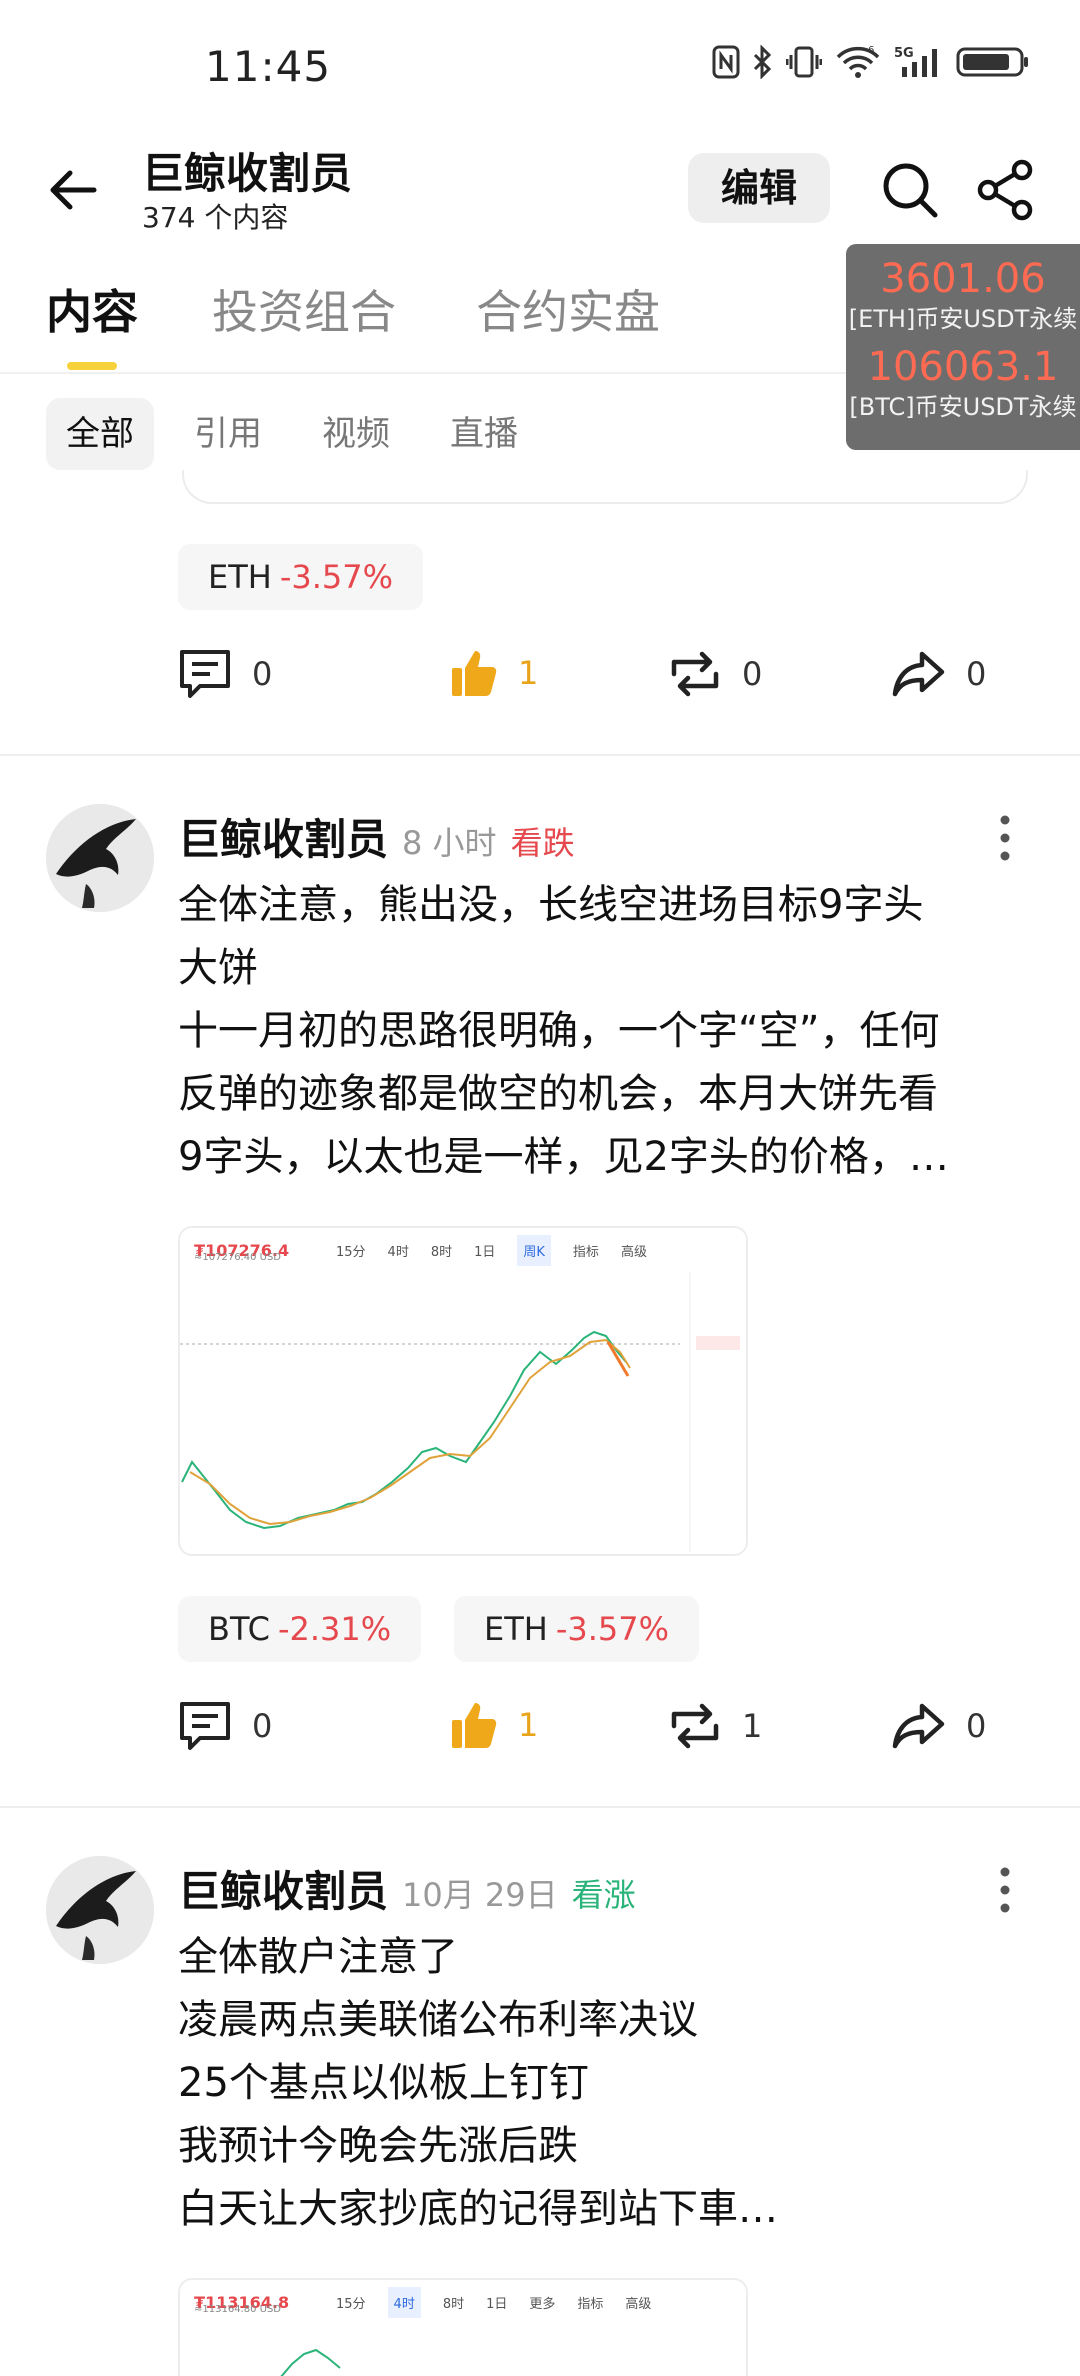 The height and width of the screenshot is (2376, 1080). What do you see at coordinates (963, 319) in the screenshot?
I see `eth-market-label: [ETH]币安USDT永续` at bounding box center [963, 319].